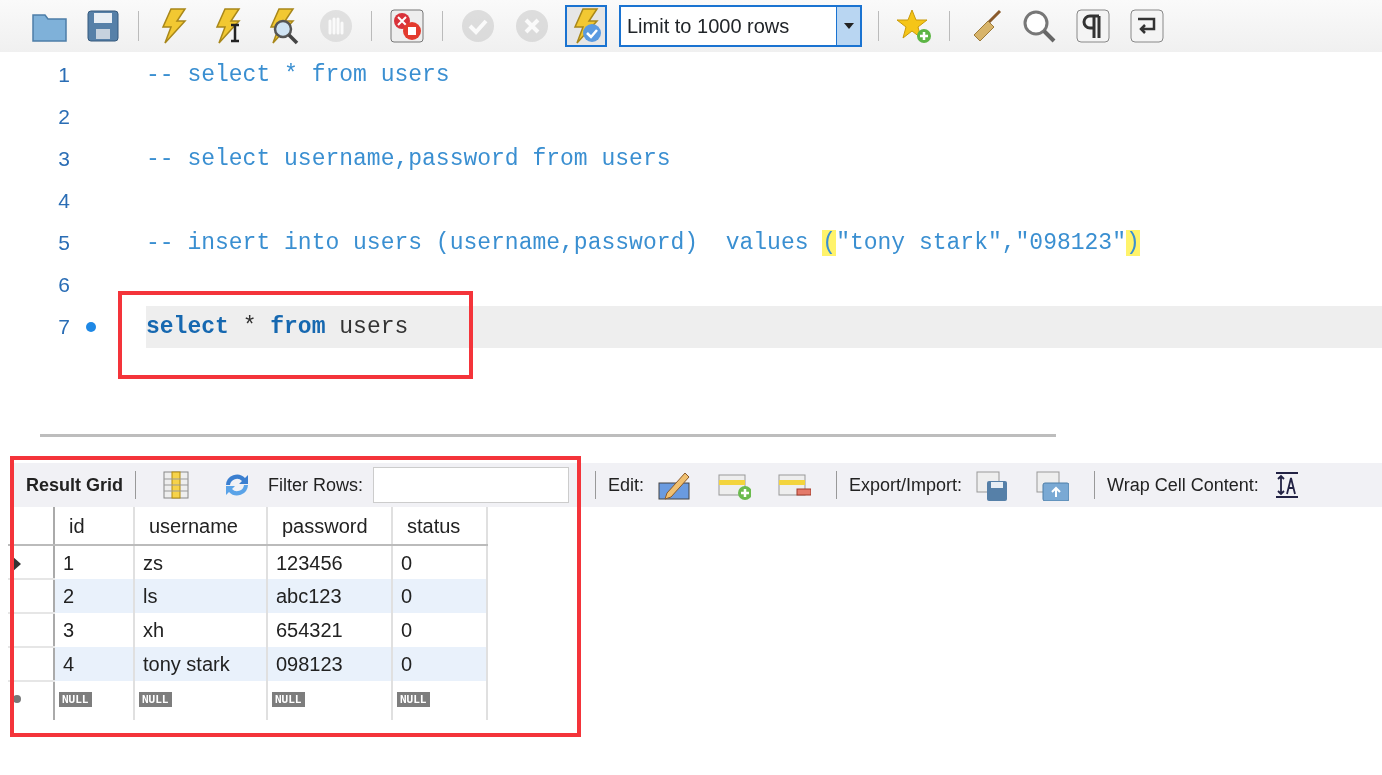 Image resolution: width=1382 pixels, height=775 pixels. I want to click on star-add-icon, so click(914, 26).